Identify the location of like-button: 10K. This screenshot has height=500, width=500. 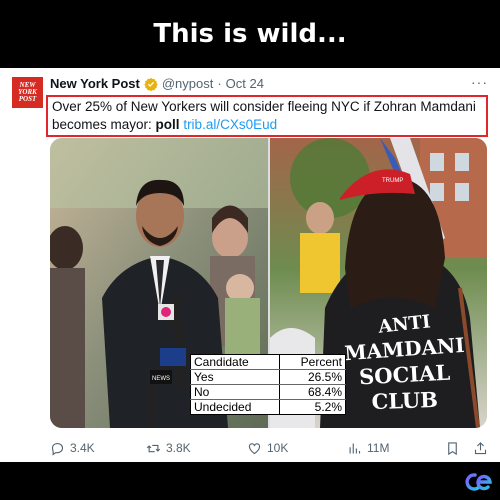
(267, 448).